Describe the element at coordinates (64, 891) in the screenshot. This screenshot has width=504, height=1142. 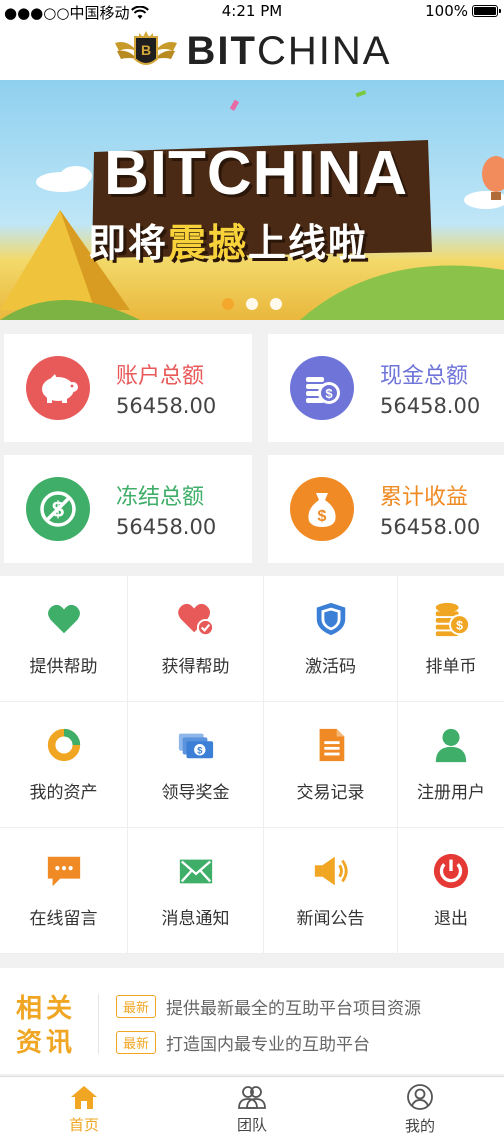
I see `grid-item-online-message: 在线留言` at that location.